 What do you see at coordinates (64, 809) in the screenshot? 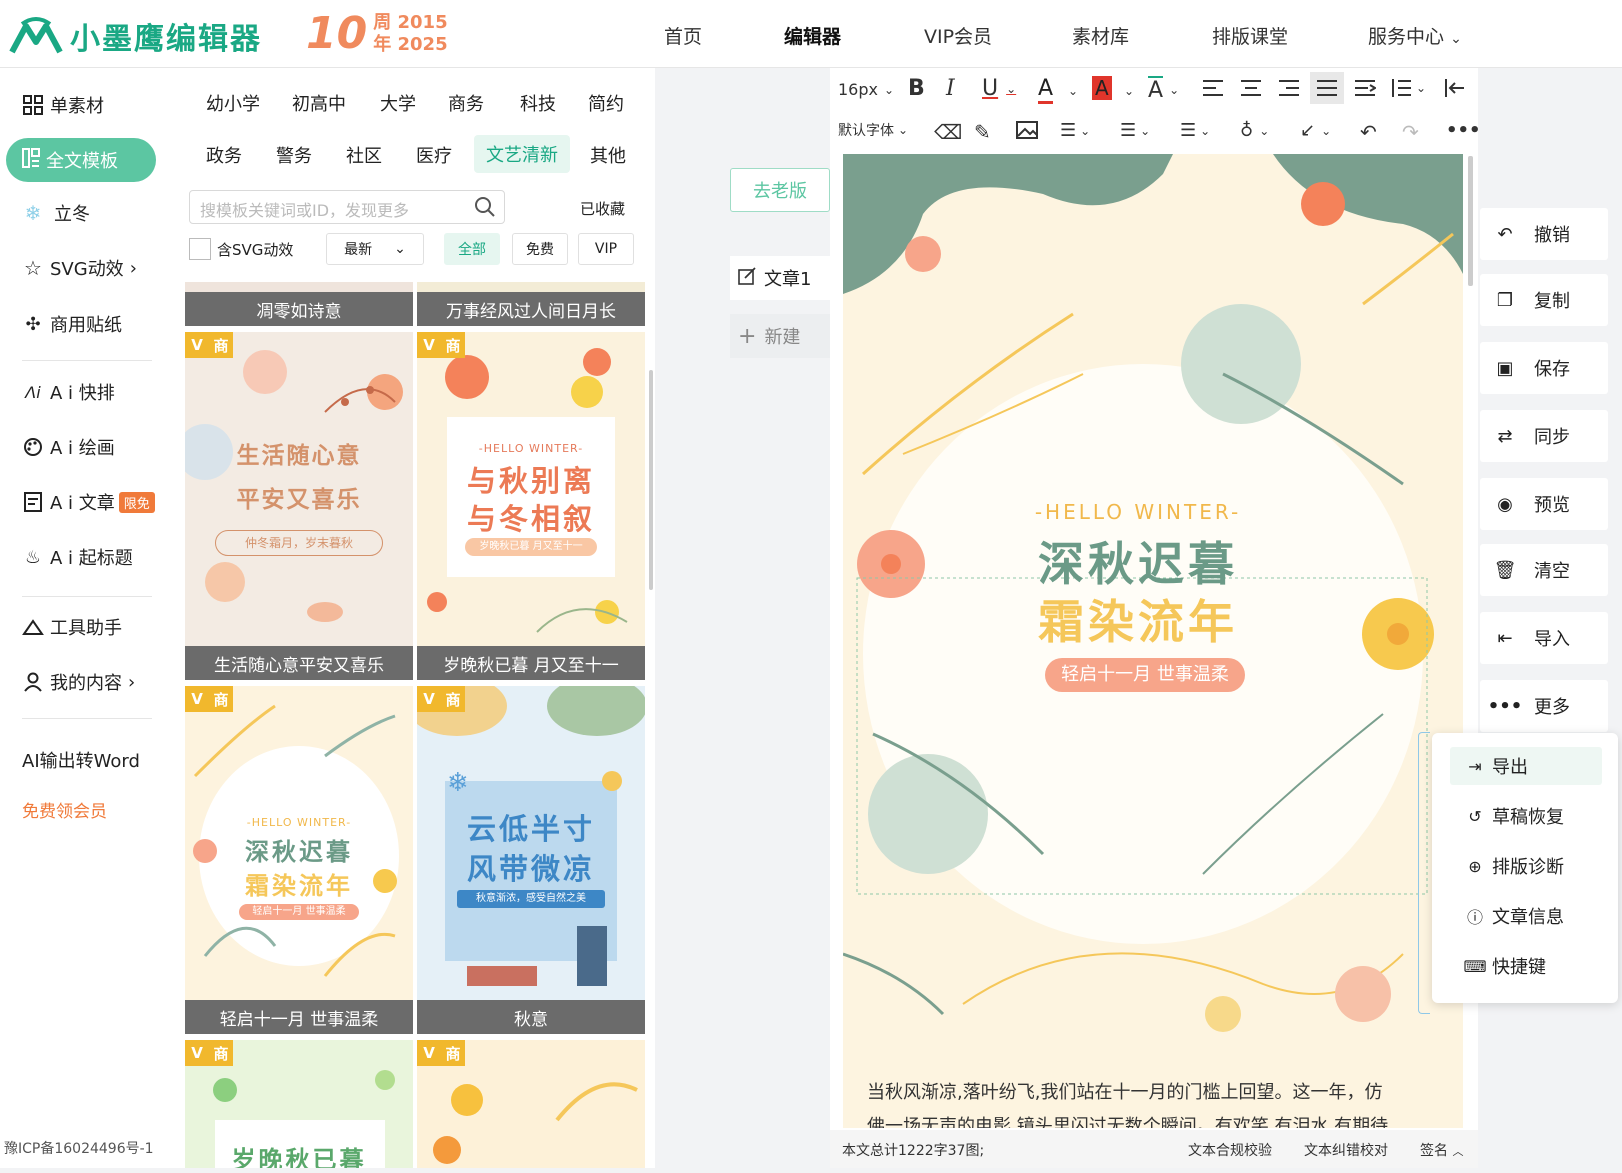
I see `free-vip-link: 免费领会员` at bounding box center [64, 809].